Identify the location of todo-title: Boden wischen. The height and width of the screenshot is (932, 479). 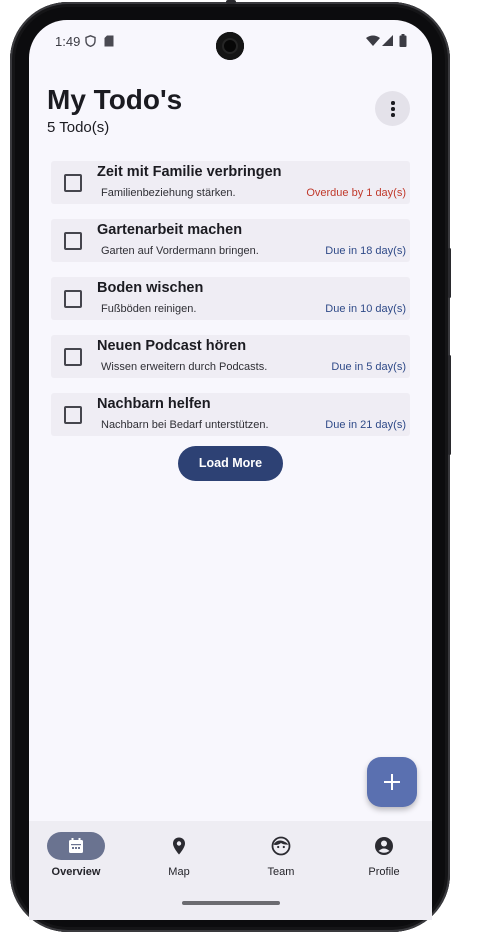
(150, 288).